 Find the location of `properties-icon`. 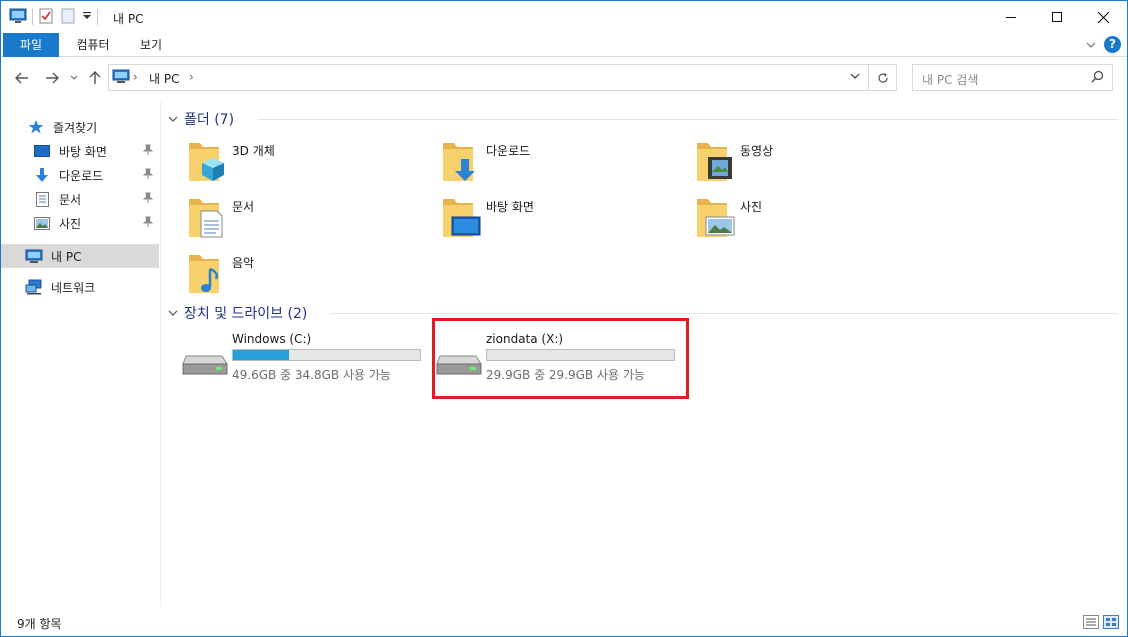

properties-icon is located at coordinates (46, 17).